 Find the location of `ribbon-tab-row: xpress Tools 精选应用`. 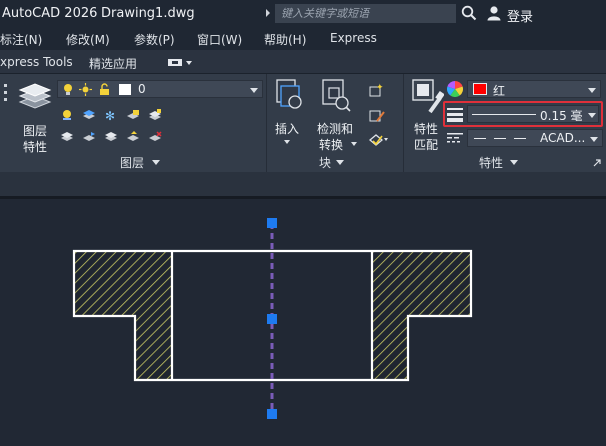

ribbon-tab-row: xpress Tools 精选应用 is located at coordinates (303, 62).